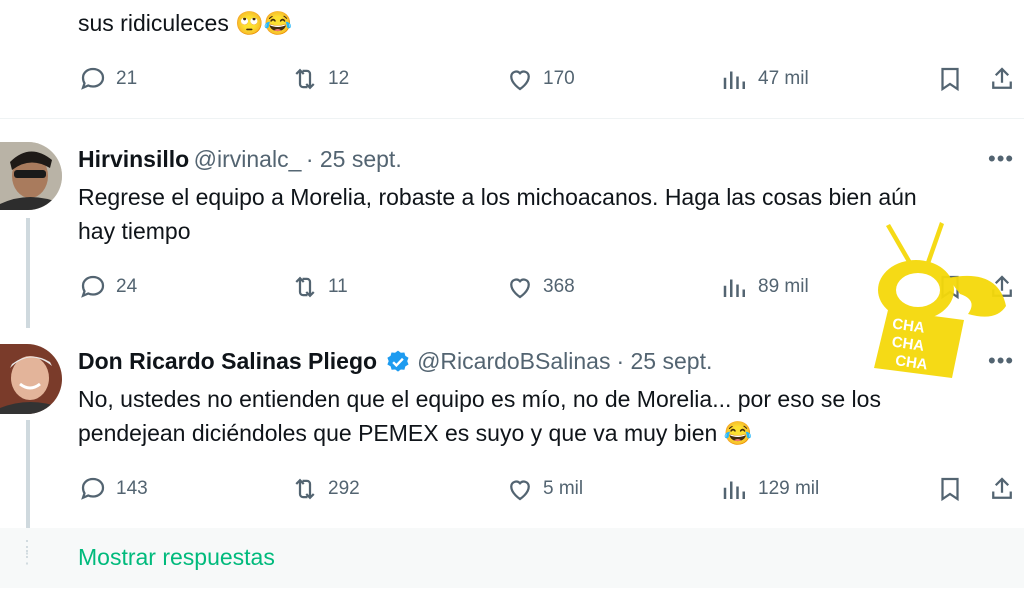  I want to click on chachacha-logo-icon: CHA CHA CHA, so click(940, 300).